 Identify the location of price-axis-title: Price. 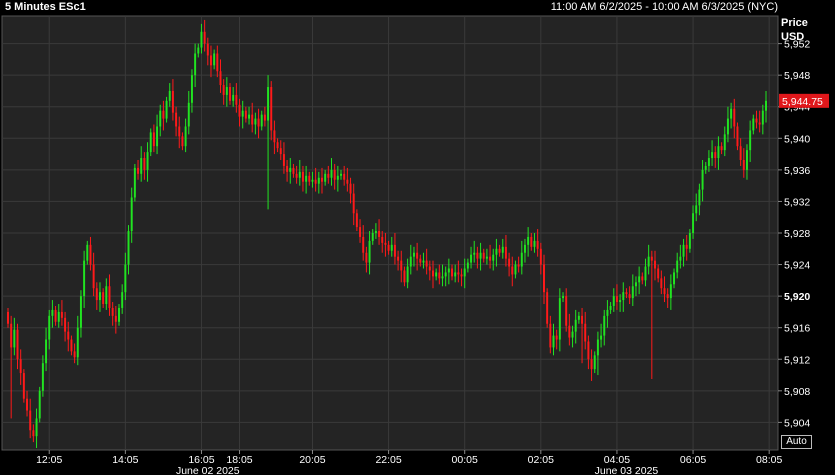
(794, 23).